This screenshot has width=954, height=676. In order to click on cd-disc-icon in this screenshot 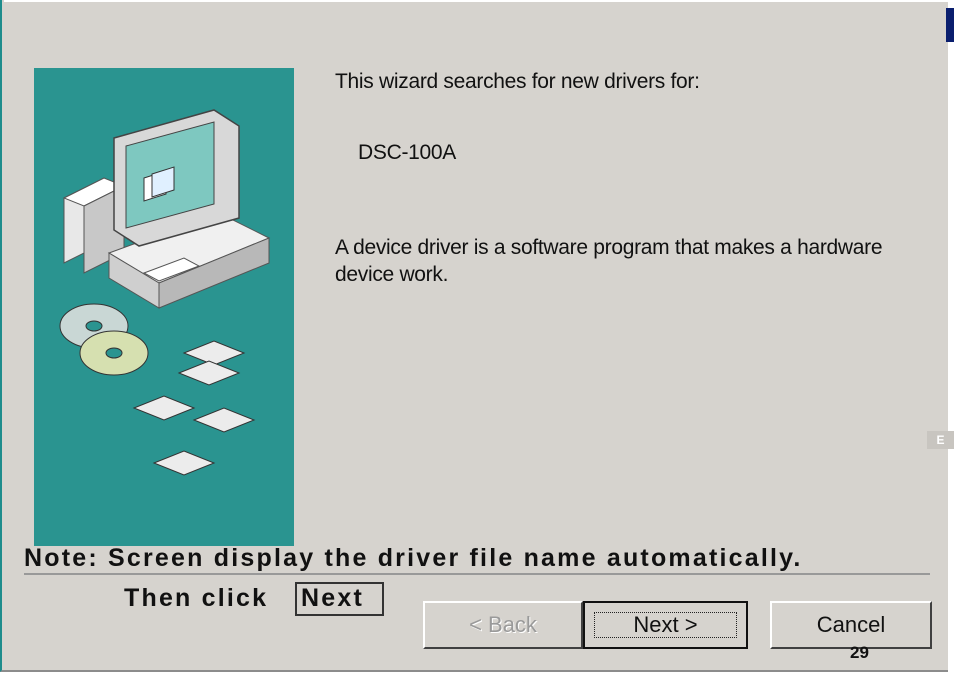, I will do `click(157, 389)`.